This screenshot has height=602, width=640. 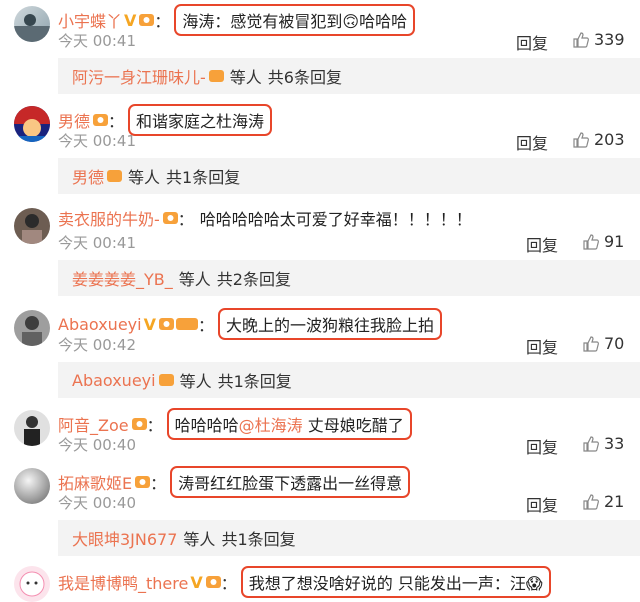 What do you see at coordinates (139, 76) in the screenshot?
I see `subreply-user: 阿污一身江珊味儿-` at bounding box center [139, 76].